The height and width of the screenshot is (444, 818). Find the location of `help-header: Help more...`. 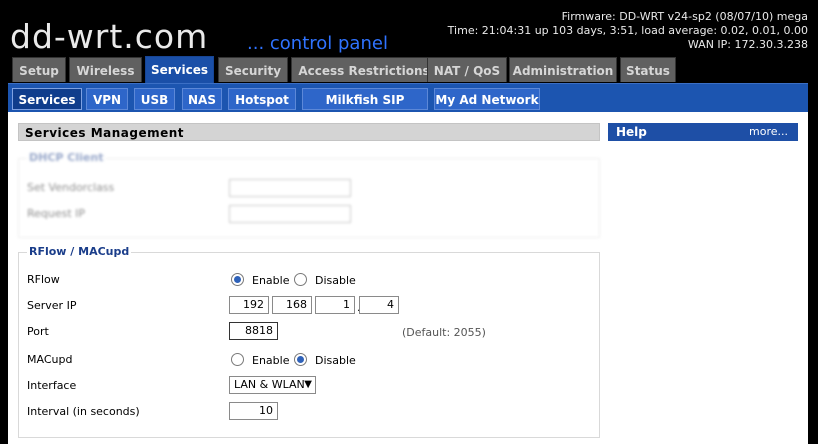

help-header: Help more... is located at coordinates (703, 132).